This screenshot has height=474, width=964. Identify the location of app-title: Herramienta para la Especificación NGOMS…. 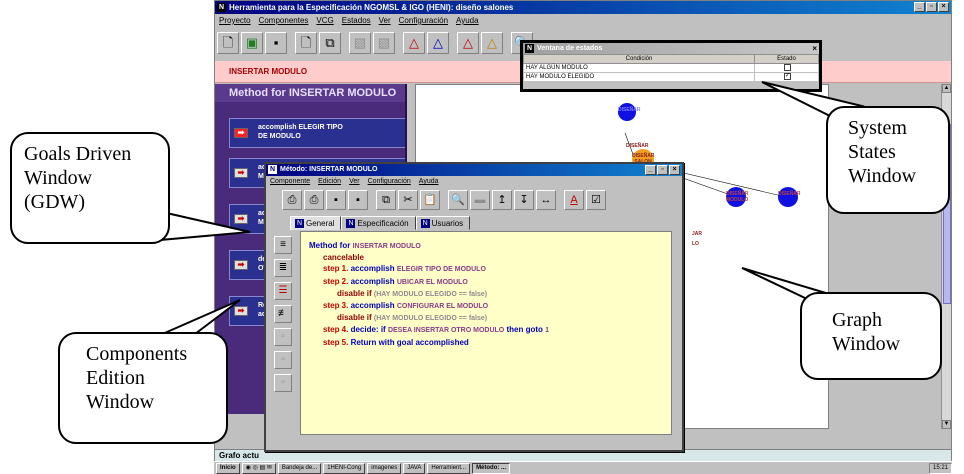
(371, 7).